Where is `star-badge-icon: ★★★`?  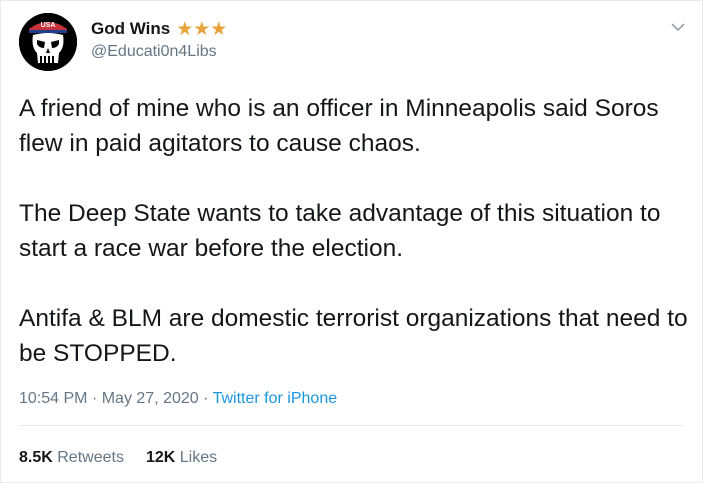
star-badge-icon: ★★★ is located at coordinates (202, 29).